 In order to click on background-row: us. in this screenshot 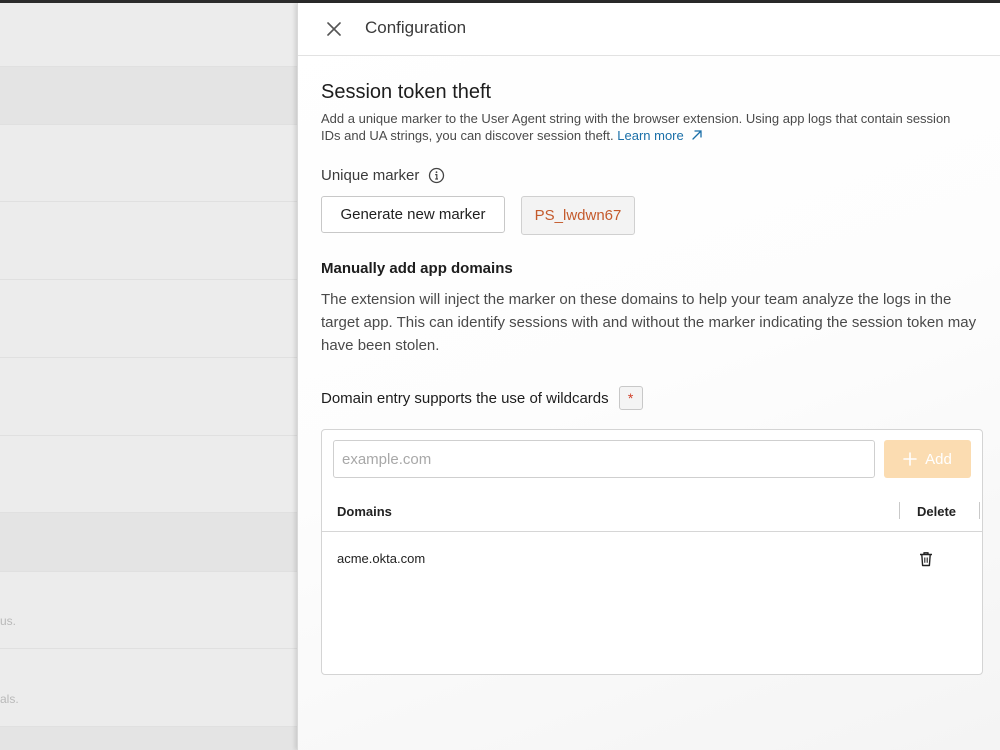, I will do `click(148, 610)`.